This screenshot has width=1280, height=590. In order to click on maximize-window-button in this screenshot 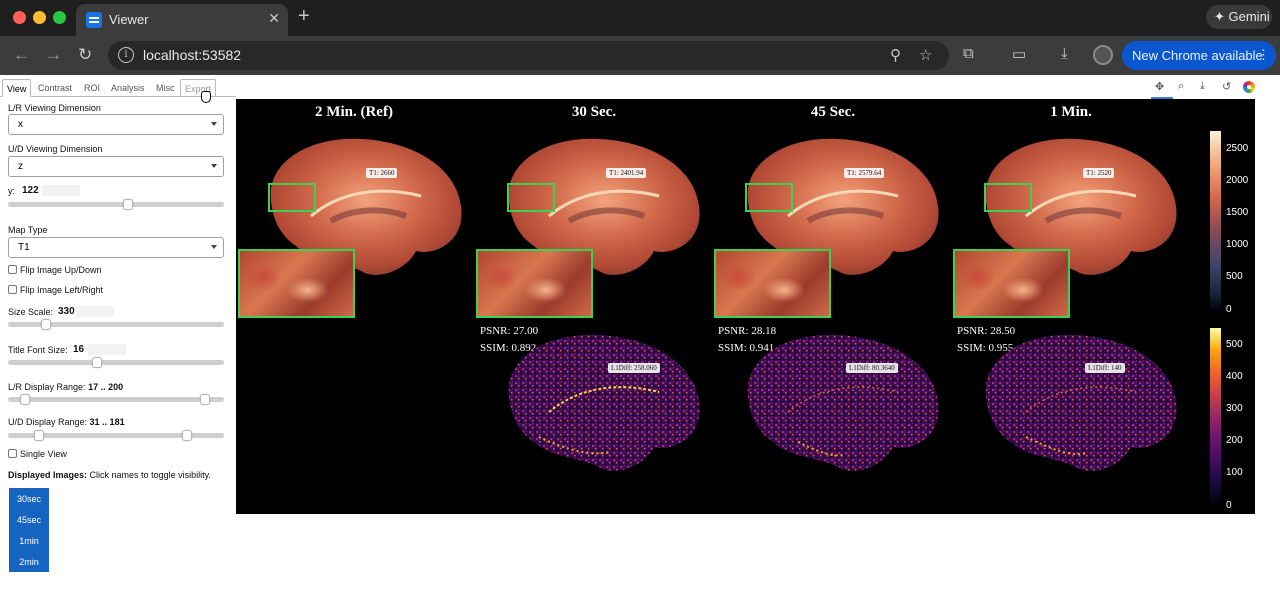, I will do `click(59, 17)`.